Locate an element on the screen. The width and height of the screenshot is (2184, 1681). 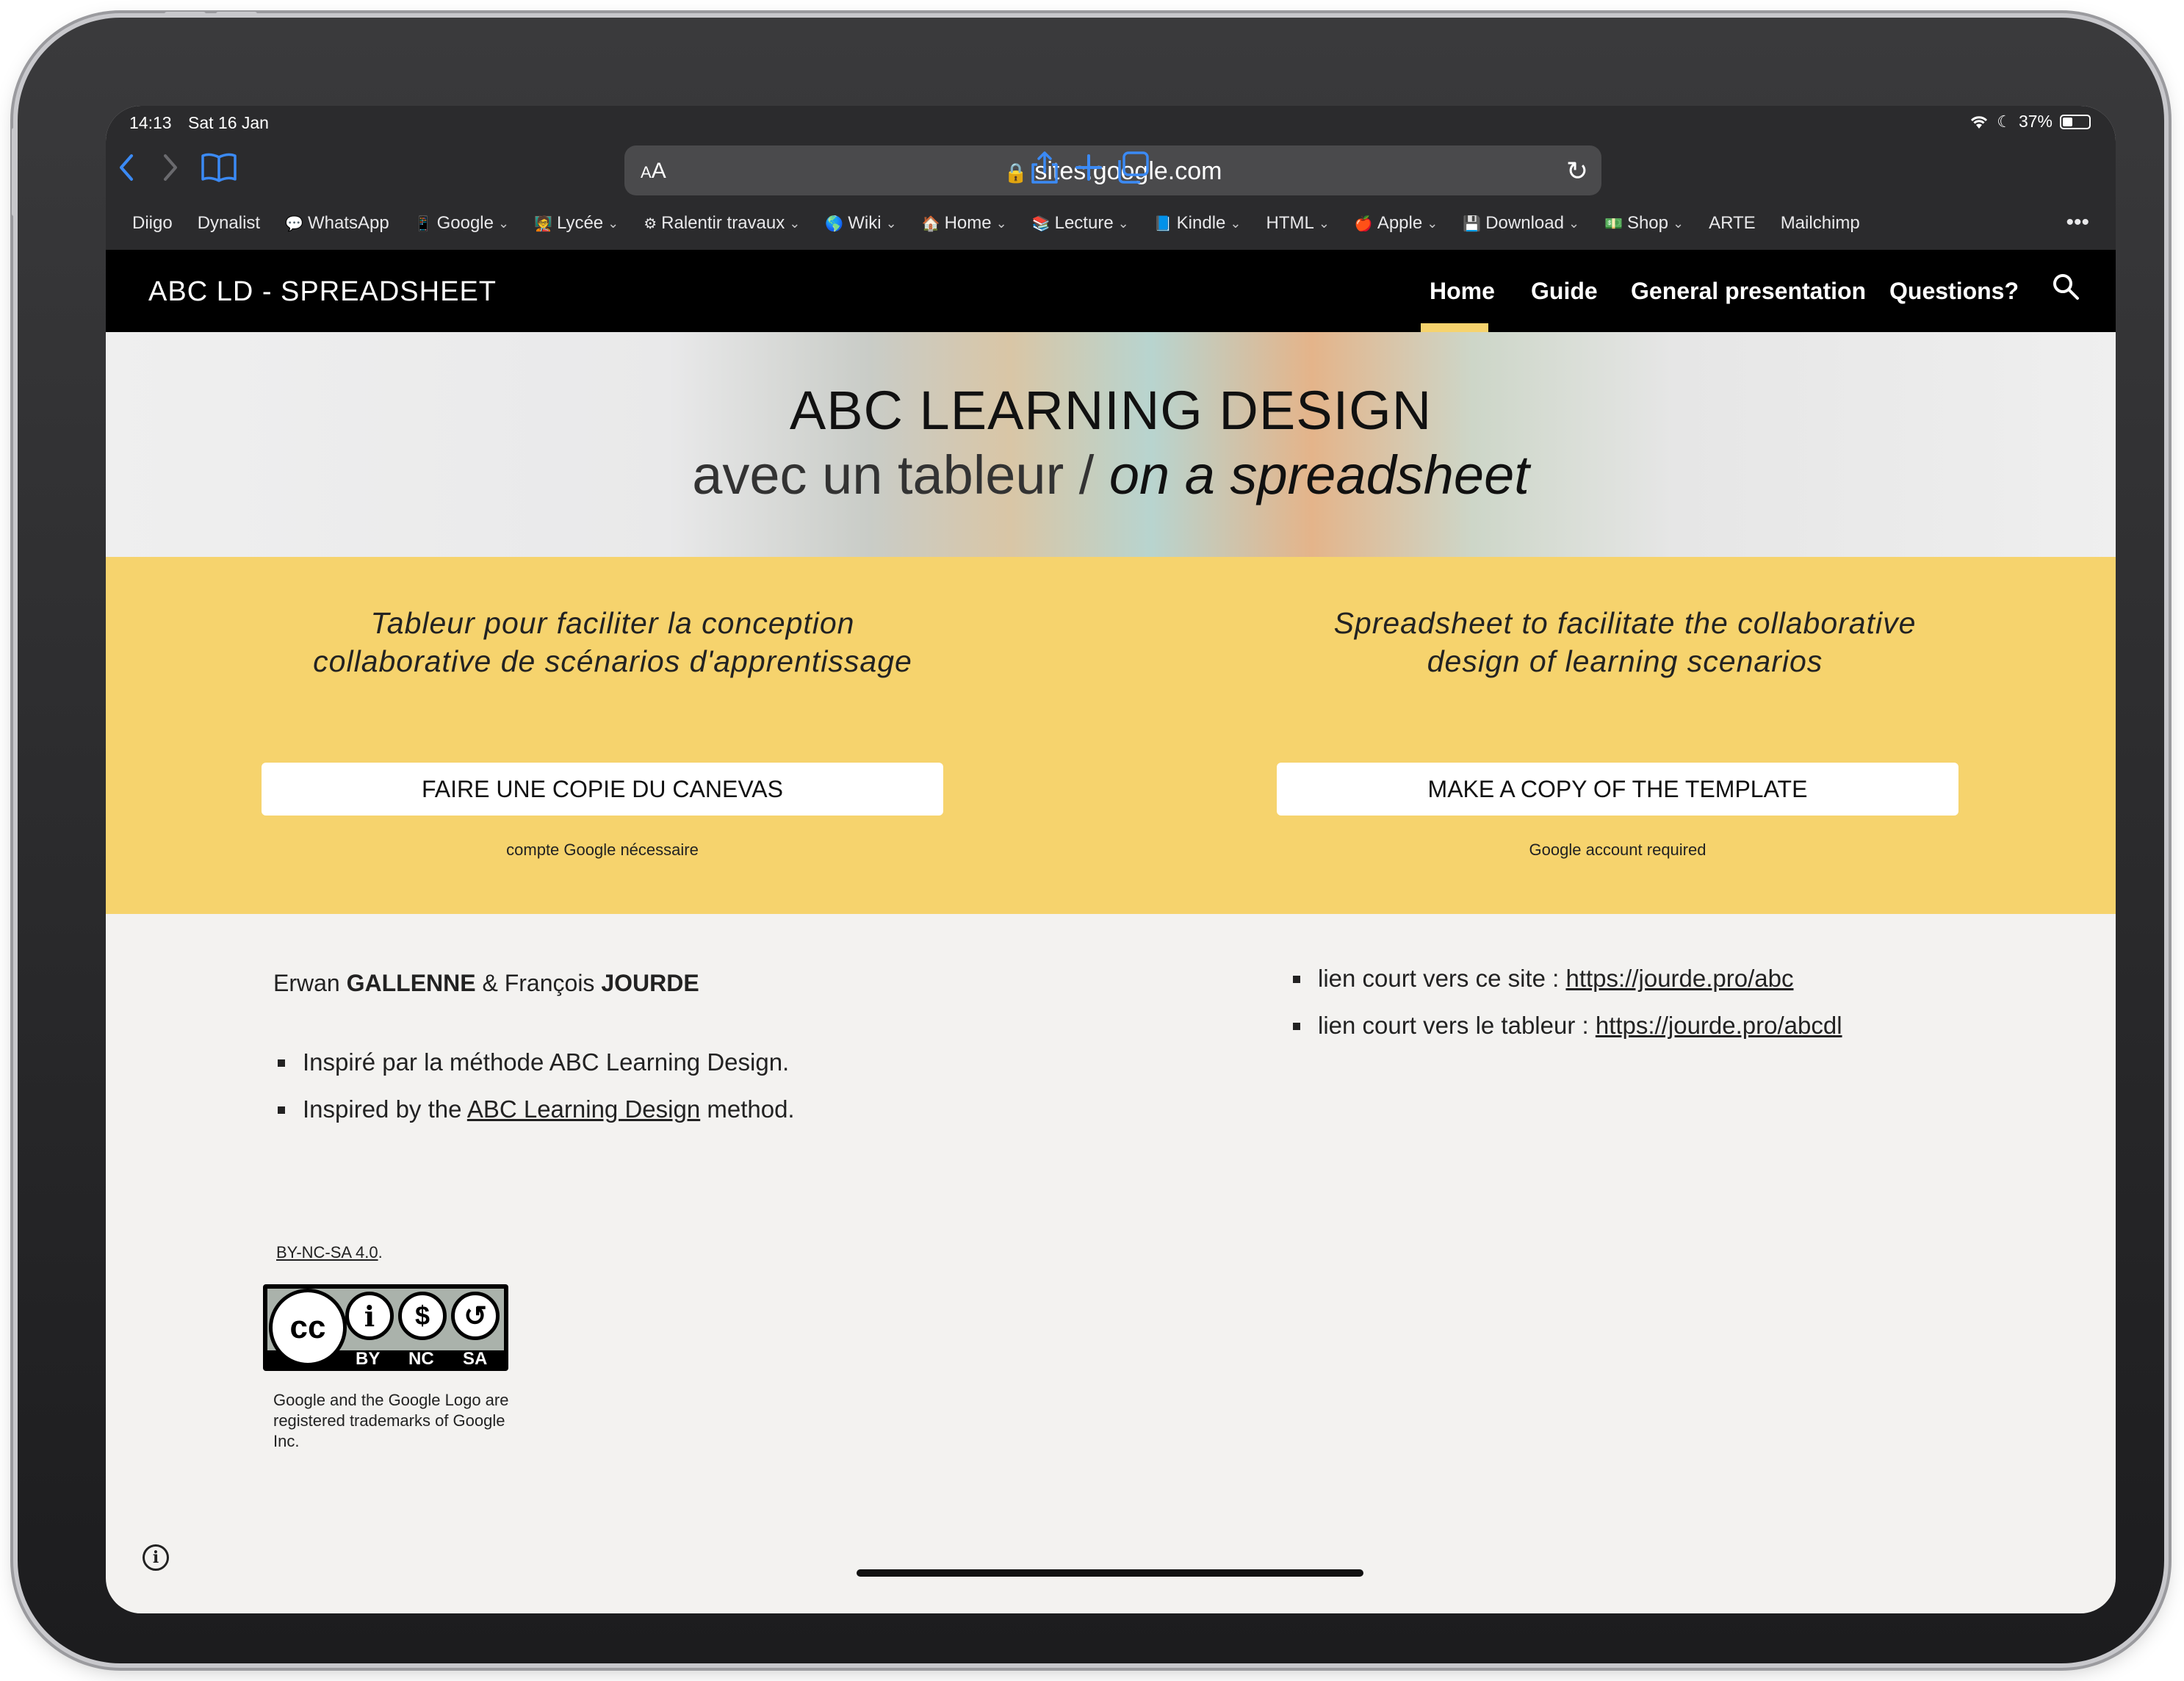
bookmark-item: 💬 WhatsApp is located at coordinates (337, 223).